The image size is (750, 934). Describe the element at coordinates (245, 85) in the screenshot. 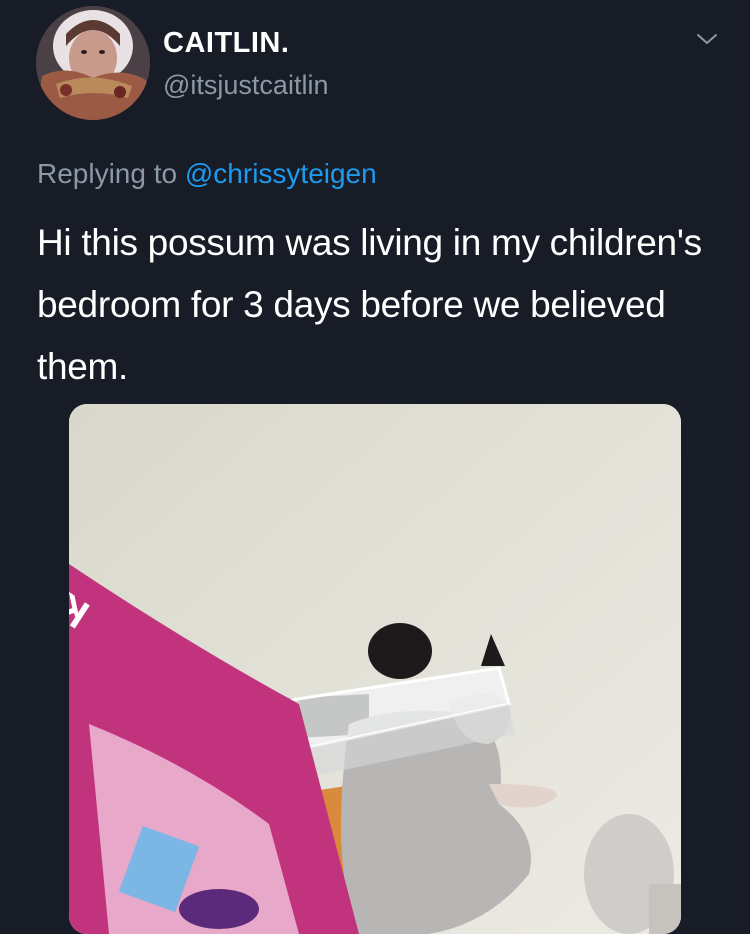

I see `user-handle: @itsjustcaitlin` at that location.